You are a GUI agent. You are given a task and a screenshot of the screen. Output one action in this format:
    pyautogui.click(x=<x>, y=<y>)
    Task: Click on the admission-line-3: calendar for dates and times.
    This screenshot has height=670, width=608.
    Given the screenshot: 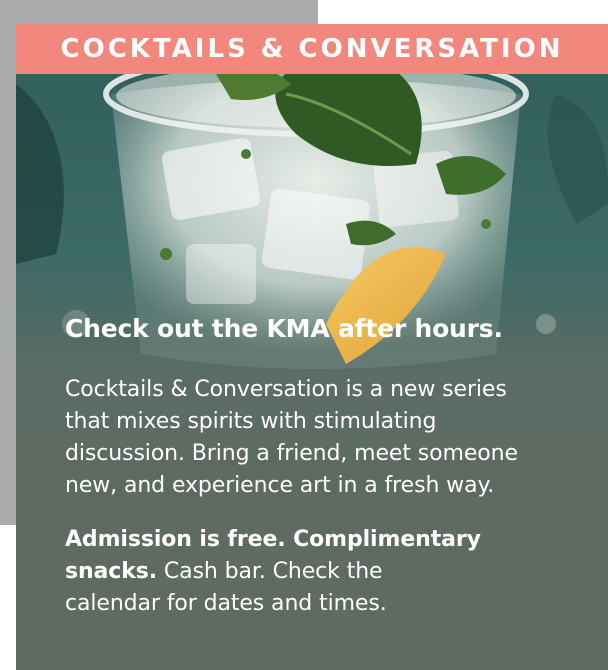 What is the action you would take?
    pyautogui.click(x=226, y=603)
    